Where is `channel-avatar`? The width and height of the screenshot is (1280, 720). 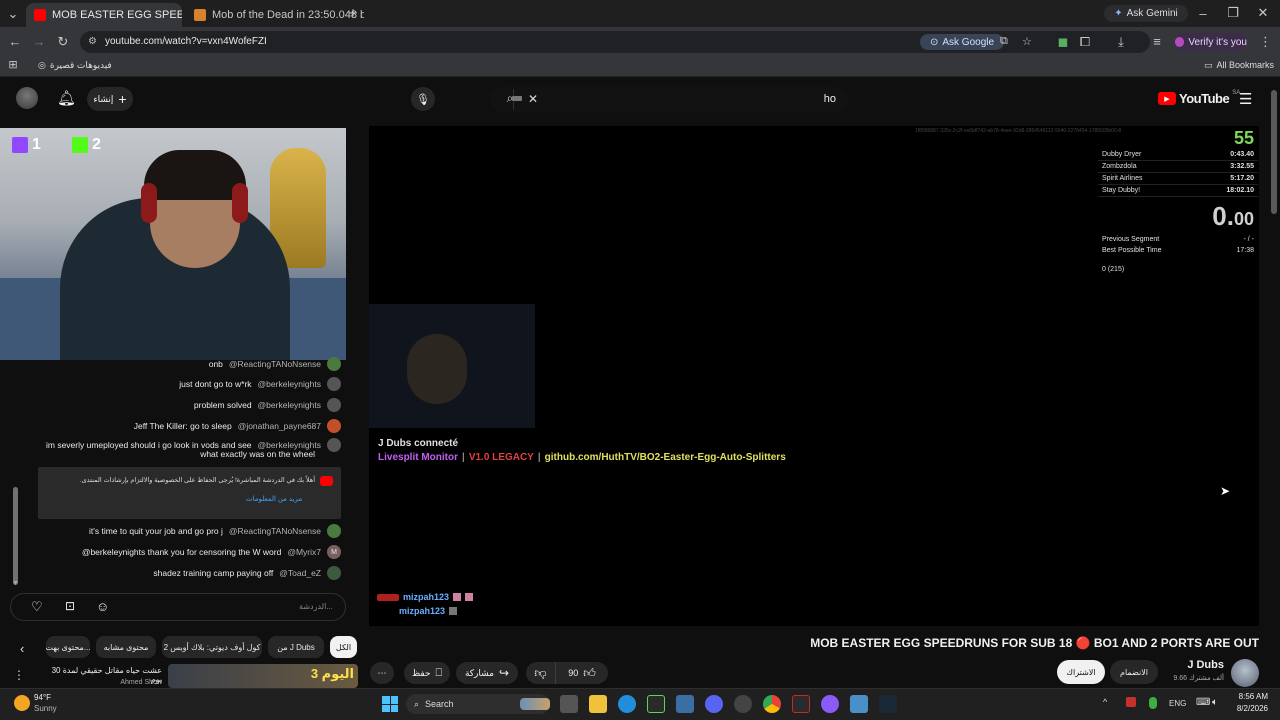 channel-avatar is located at coordinates (1245, 673).